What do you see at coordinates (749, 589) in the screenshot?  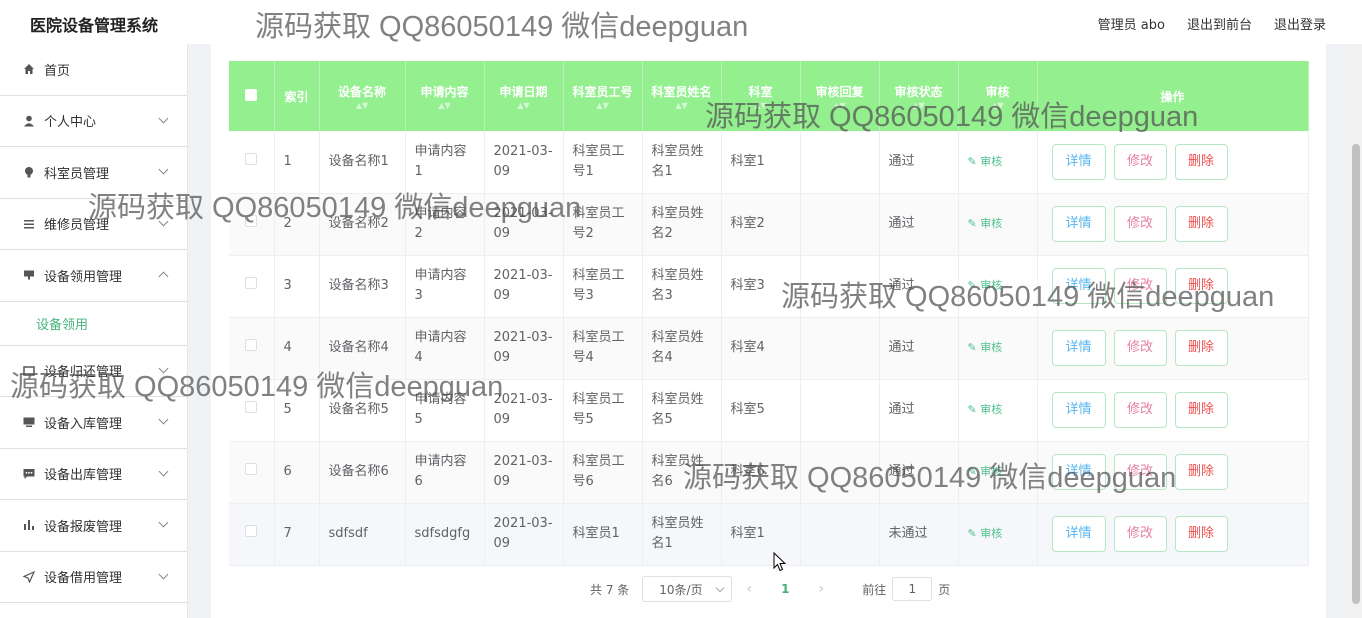 I see `prev-page-icon: ‹` at bounding box center [749, 589].